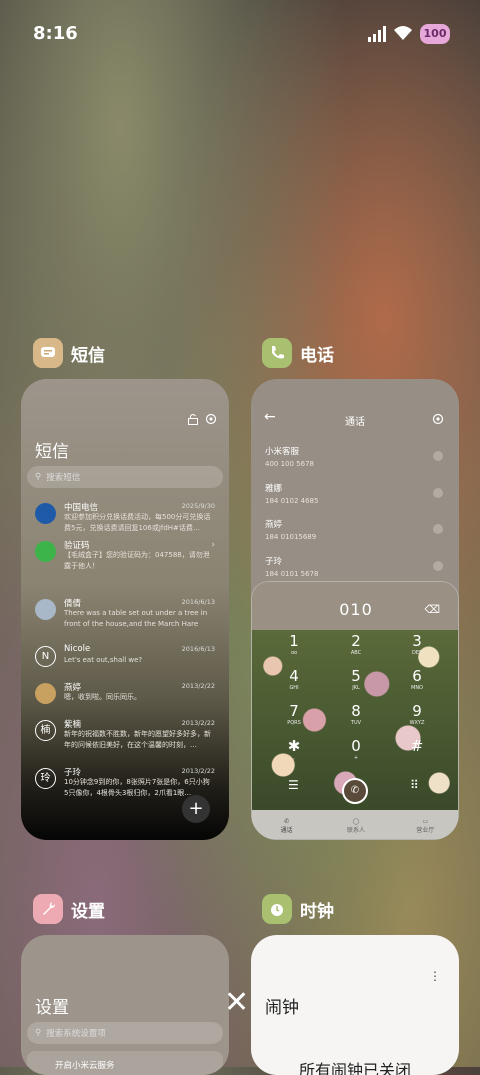 This screenshot has height=1075, width=480. What do you see at coordinates (274, 489) in the screenshot?
I see `contact-name: 雅娜` at bounding box center [274, 489].